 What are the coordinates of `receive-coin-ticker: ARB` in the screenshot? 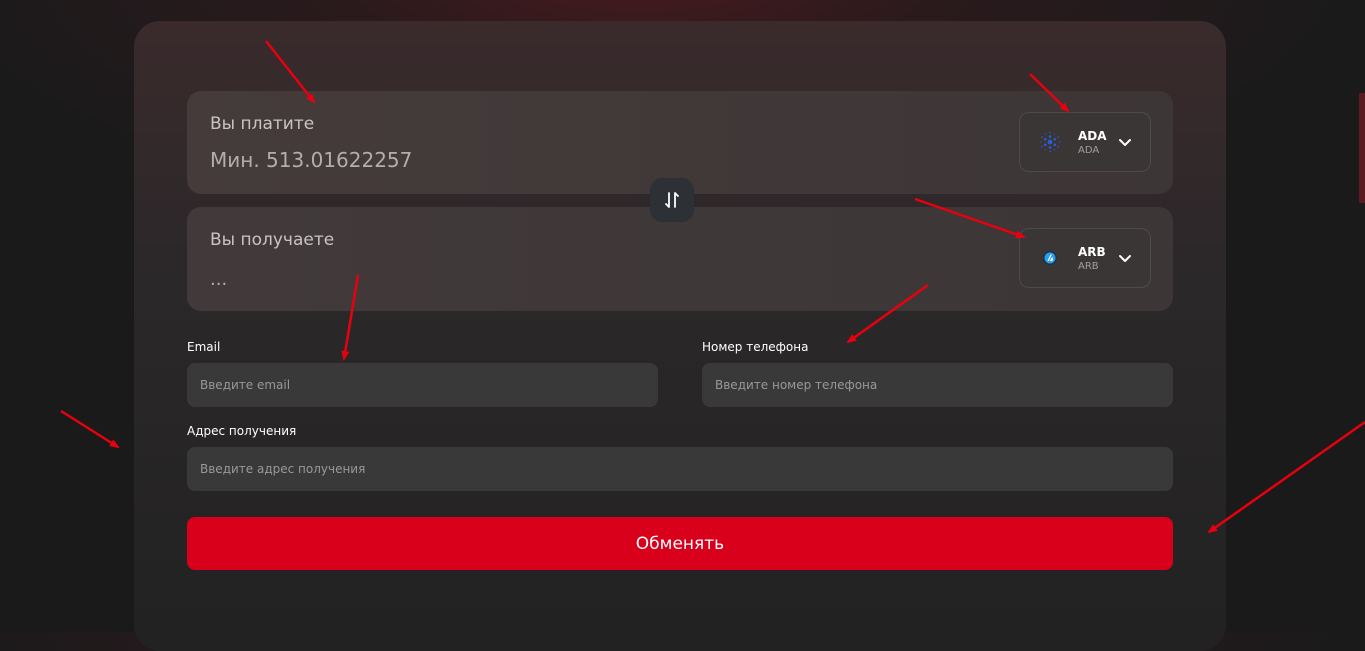 It's located at (1088, 266).